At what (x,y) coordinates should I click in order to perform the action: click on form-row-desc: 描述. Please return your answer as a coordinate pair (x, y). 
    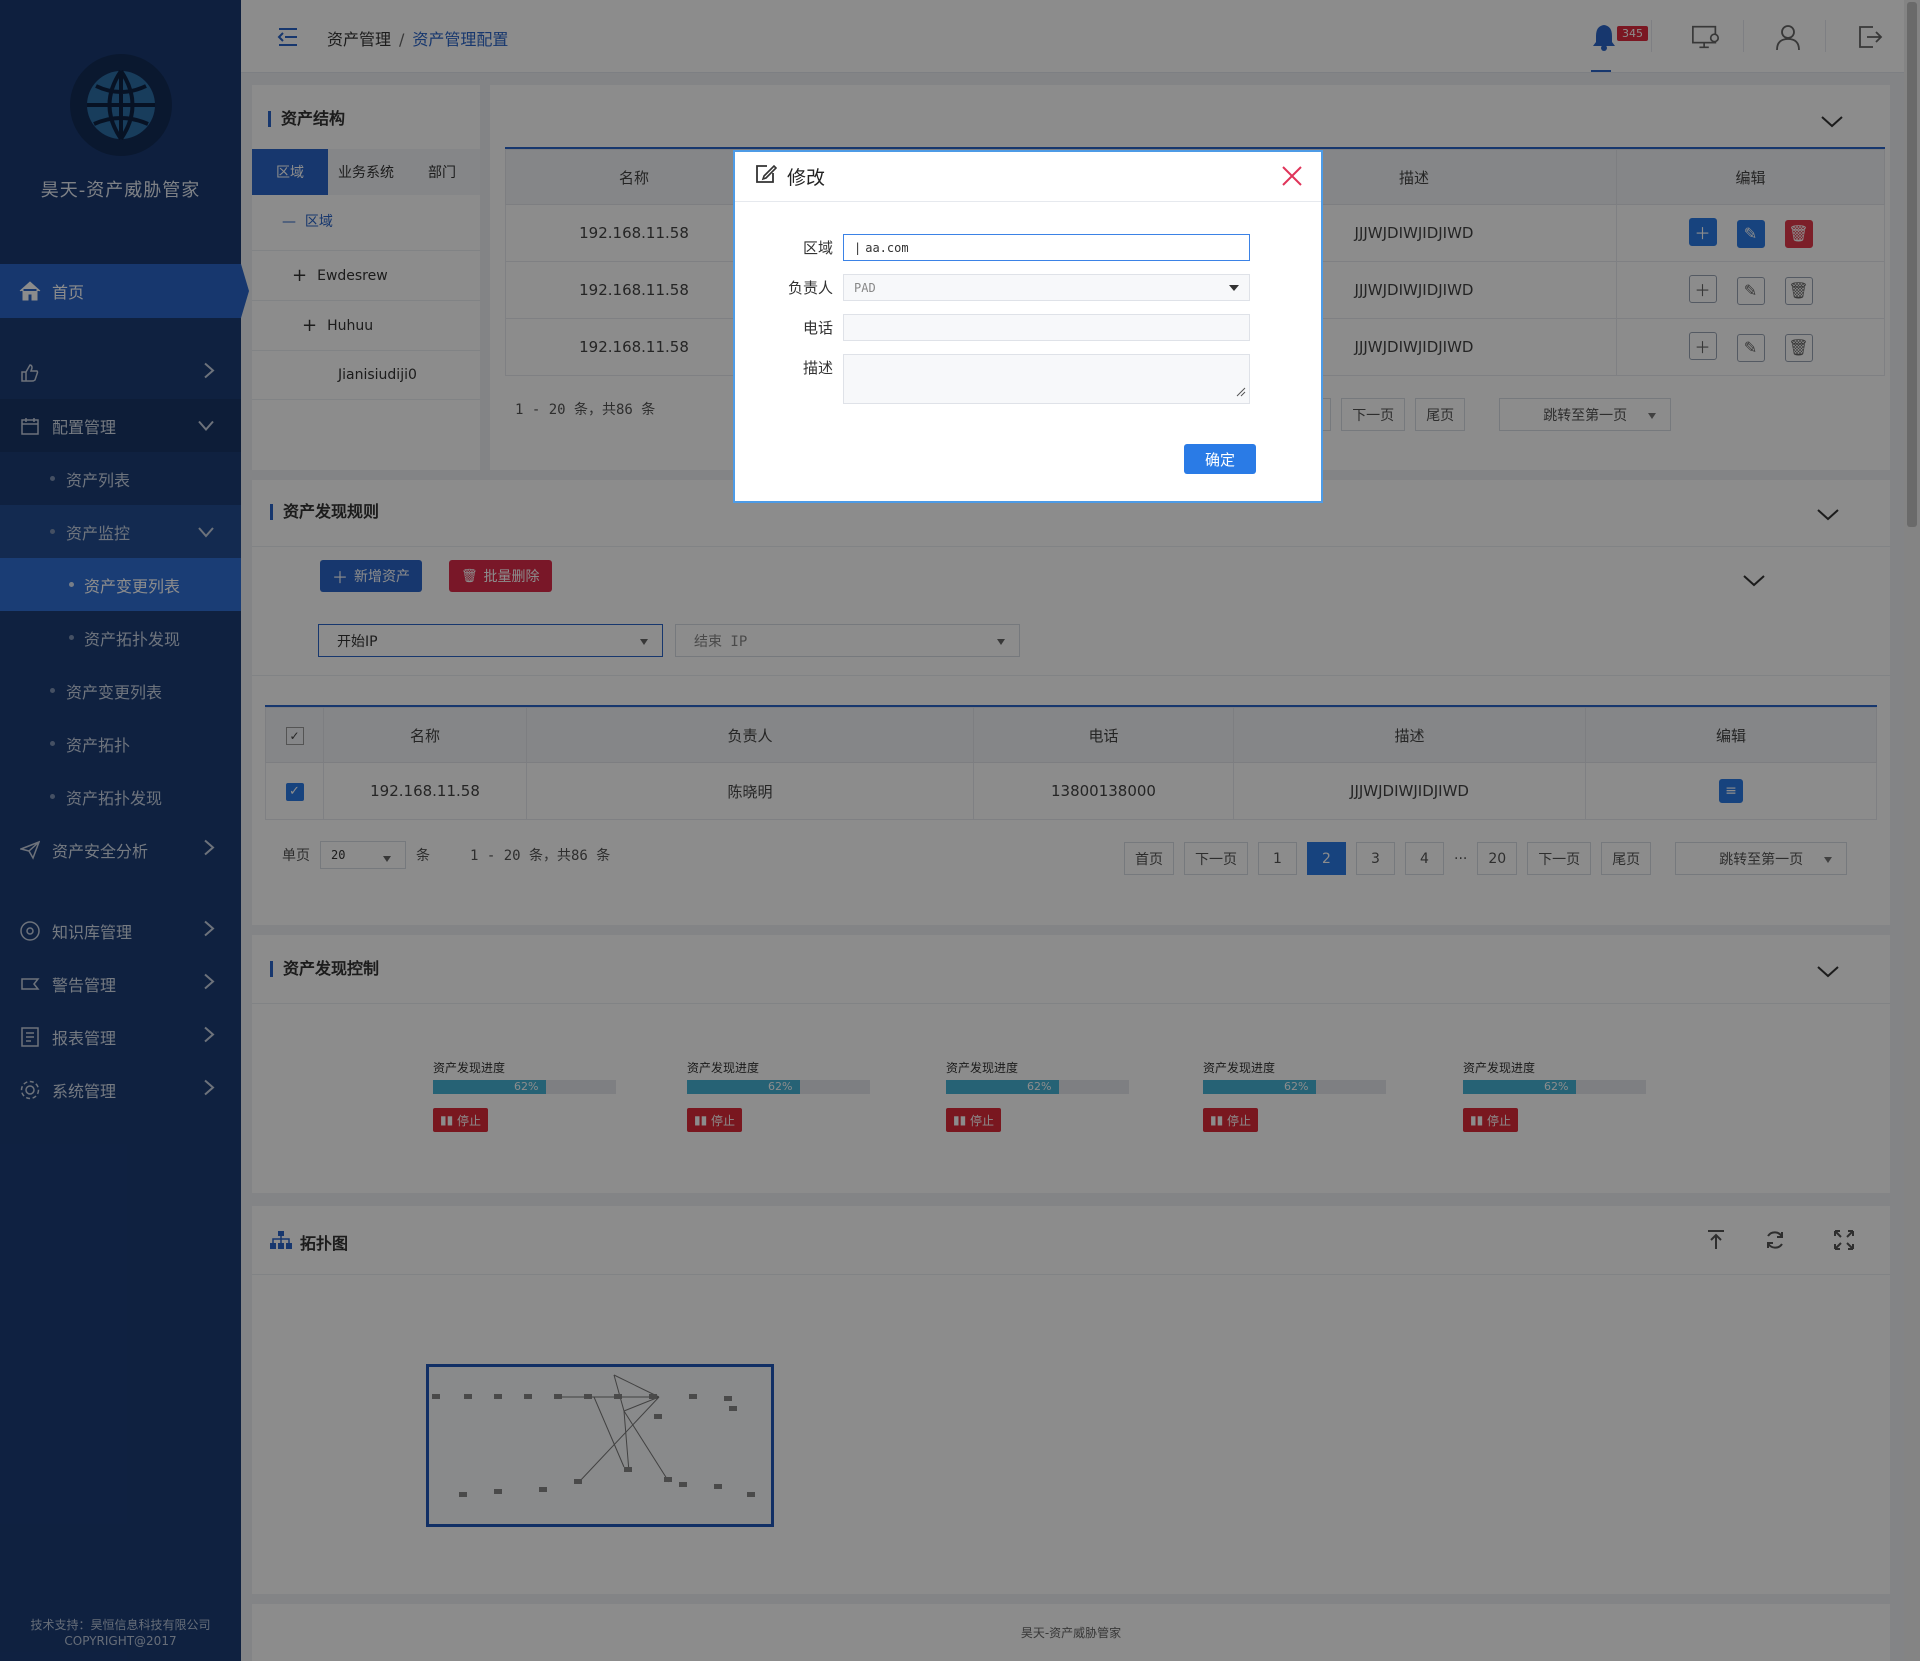
    Looking at the image, I should click on (1028, 379).